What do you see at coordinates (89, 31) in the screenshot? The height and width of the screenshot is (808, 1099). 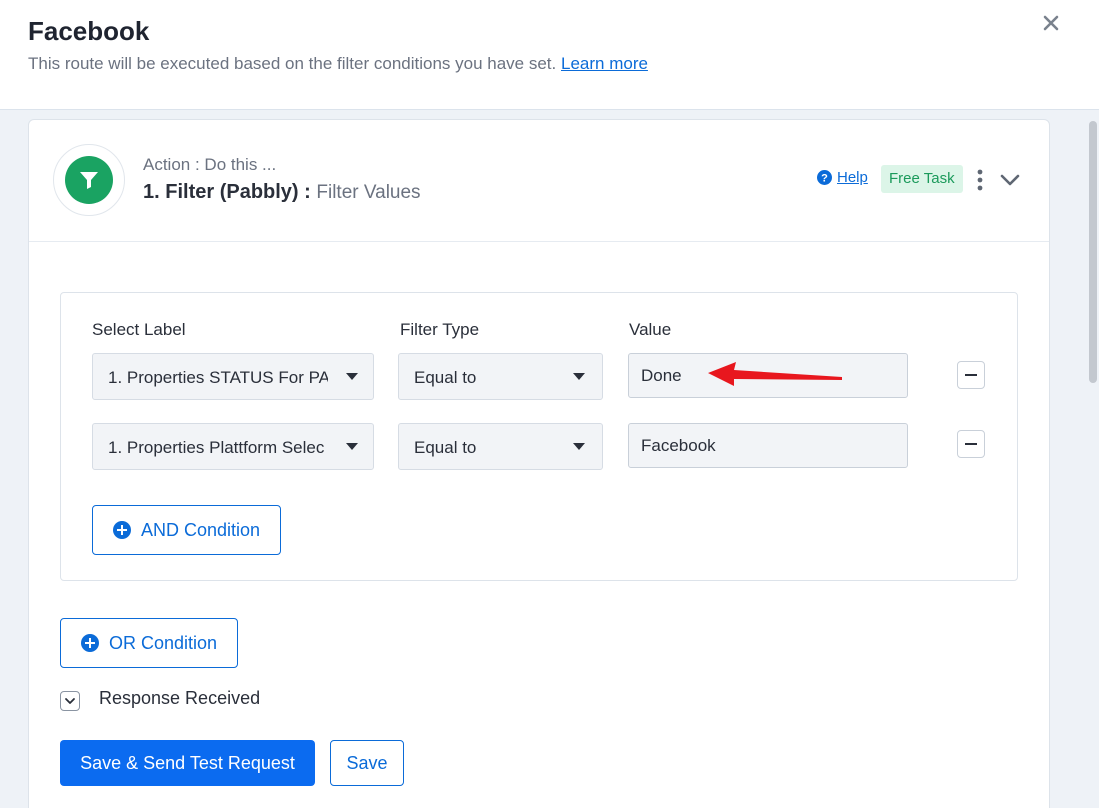 I see `modal-title: Facebook` at bounding box center [89, 31].